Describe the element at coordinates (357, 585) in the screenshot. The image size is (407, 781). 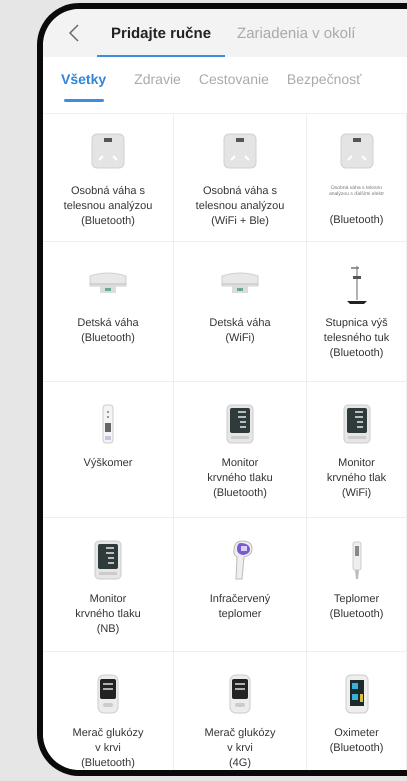
I see `device-tile: Teplomer (Bluetooth)` at that location.